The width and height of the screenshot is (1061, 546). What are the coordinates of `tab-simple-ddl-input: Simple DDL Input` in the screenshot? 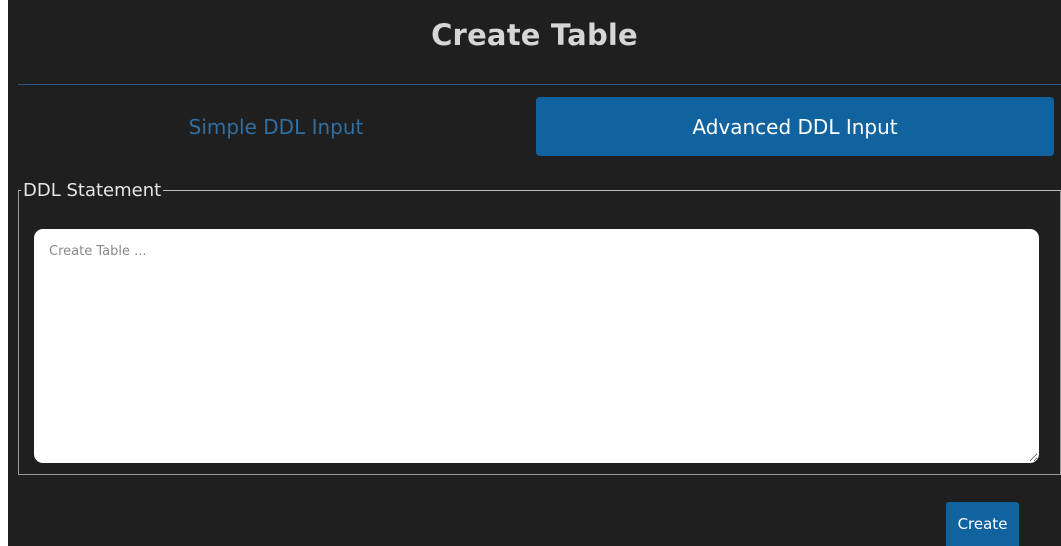 It's located at (276, 126).